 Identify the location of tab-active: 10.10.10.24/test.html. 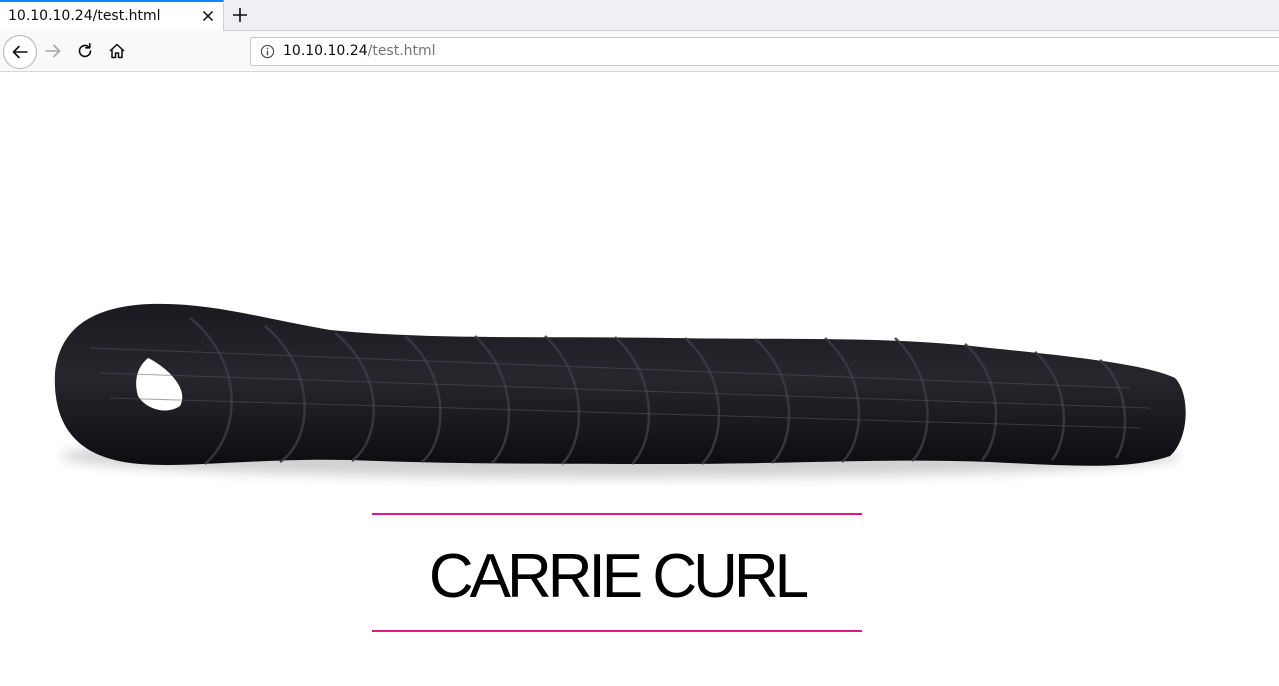
(112, 15).